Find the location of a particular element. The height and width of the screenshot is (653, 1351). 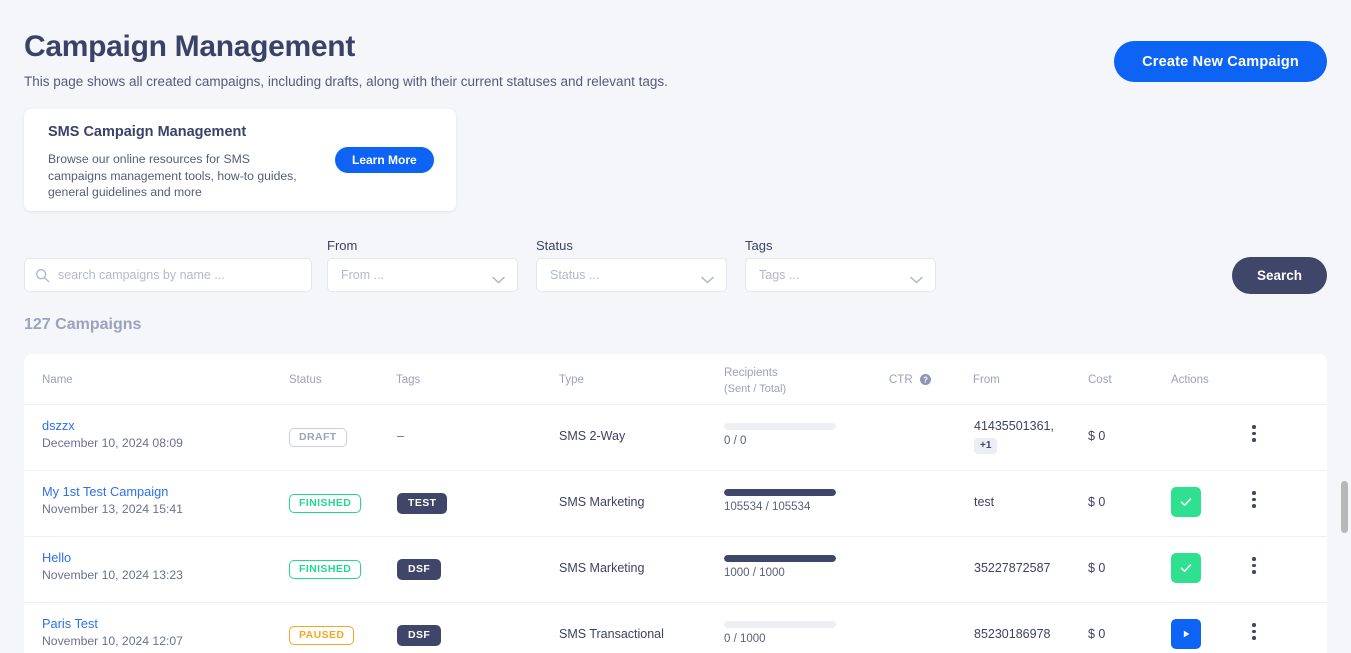

column-header-ctr: CTR ? is located at coordinates (910, 380).